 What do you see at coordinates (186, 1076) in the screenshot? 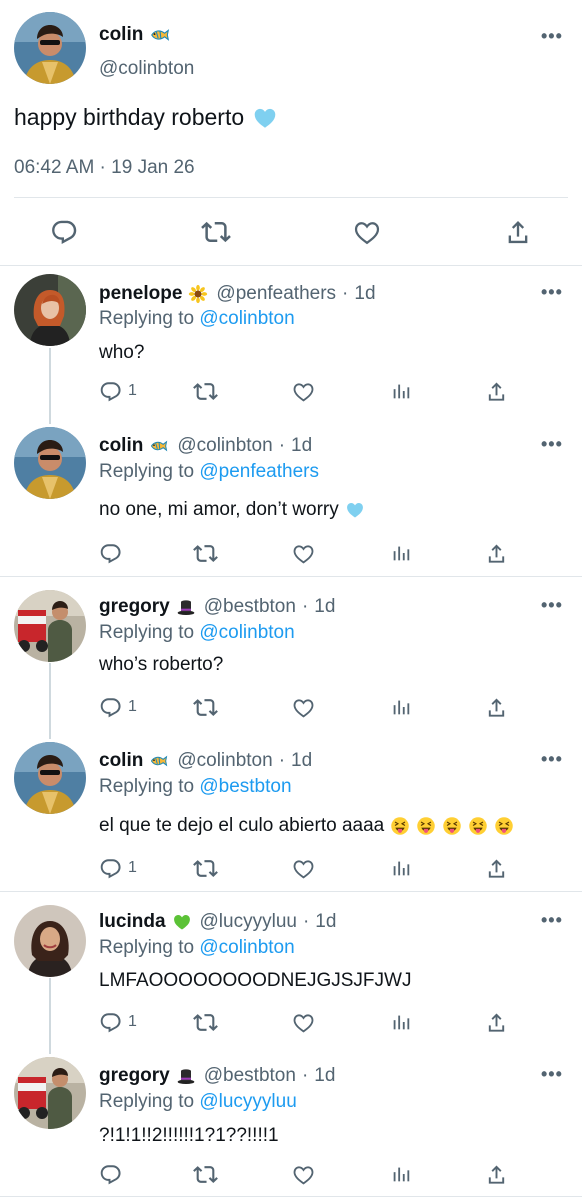
I see `top-hat-icon` at bounding box center [186, 1076].